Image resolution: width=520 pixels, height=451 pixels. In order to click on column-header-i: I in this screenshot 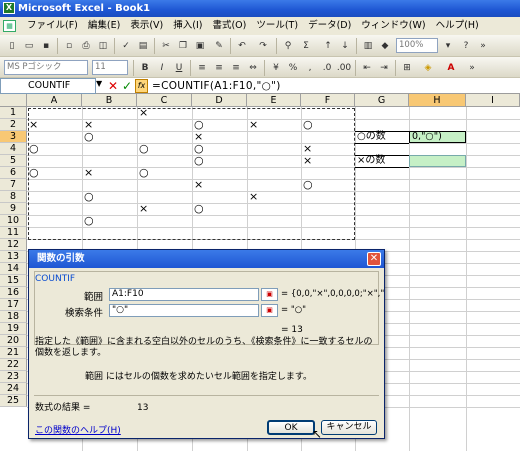, I will do `click(493, 100)`.